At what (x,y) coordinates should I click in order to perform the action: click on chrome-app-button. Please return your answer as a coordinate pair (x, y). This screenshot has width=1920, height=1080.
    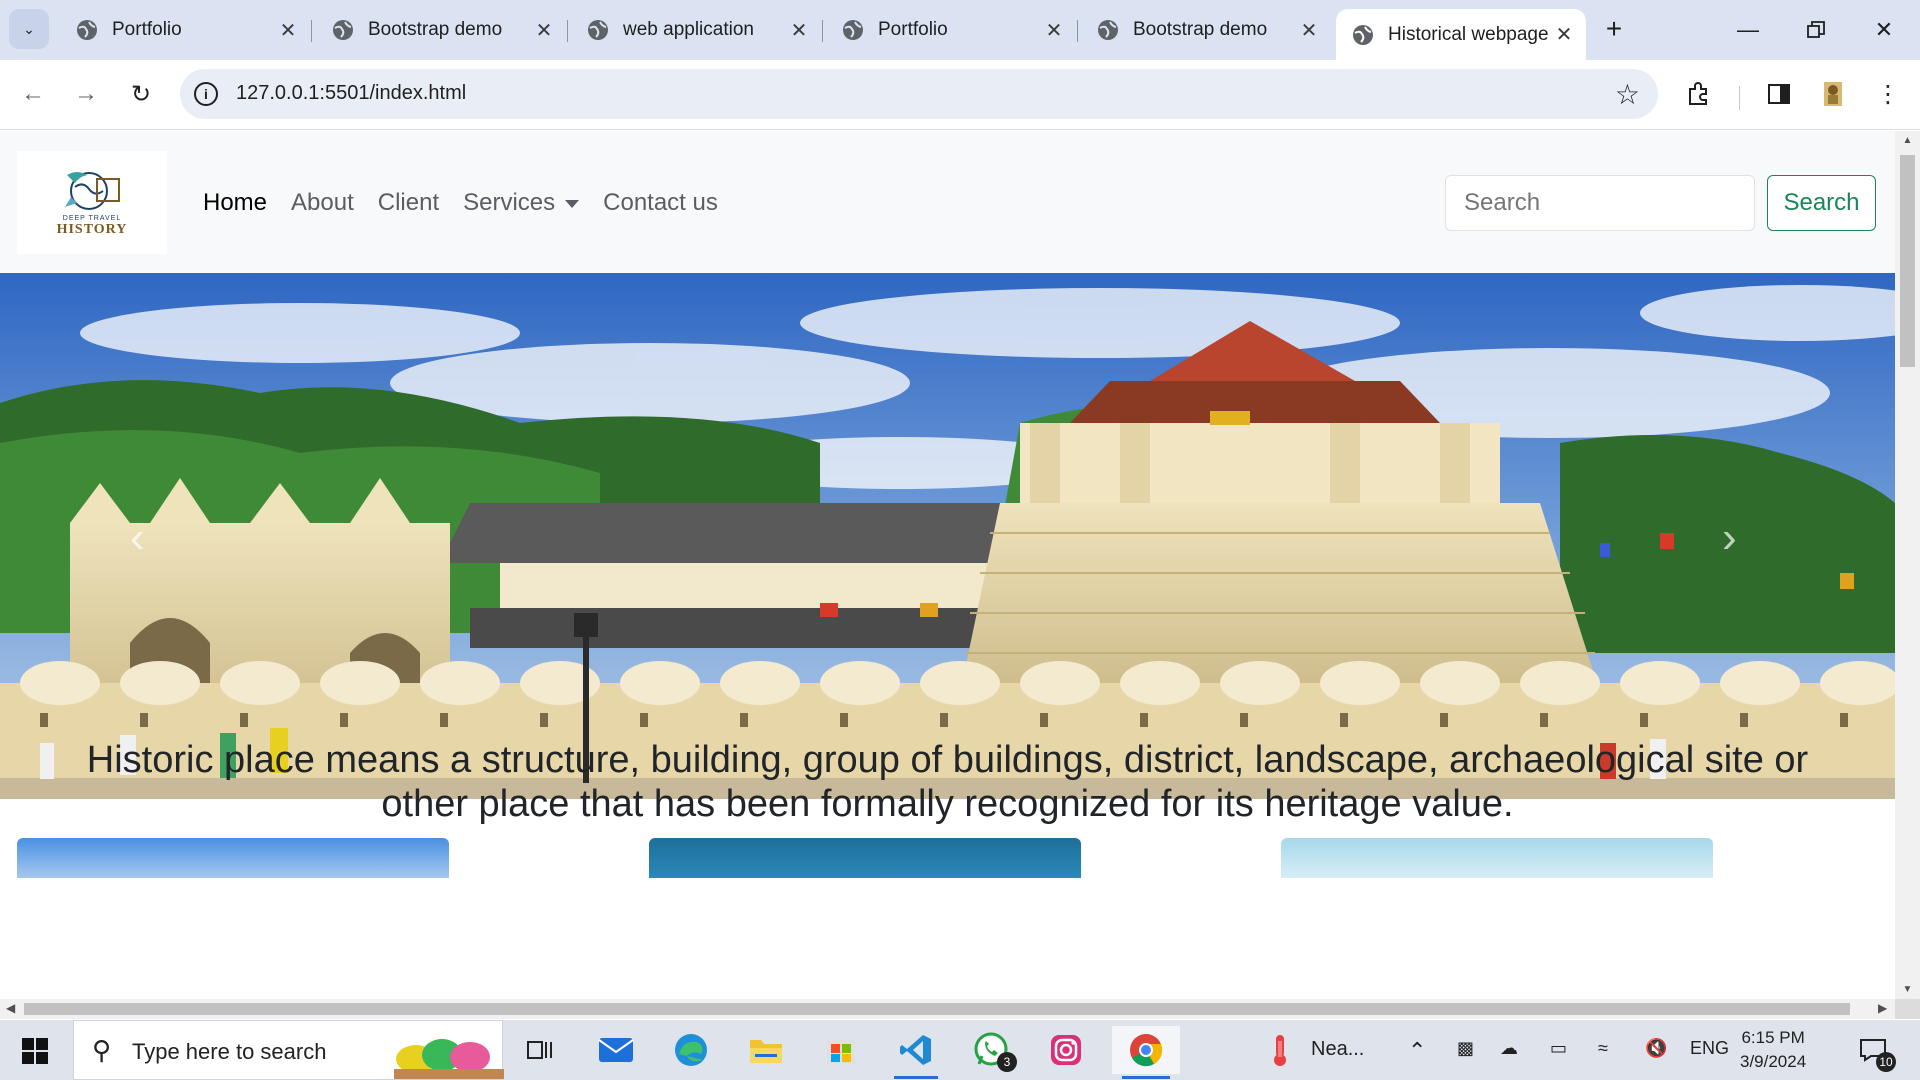
    Looking at the image, I should click on (1146, 1052).